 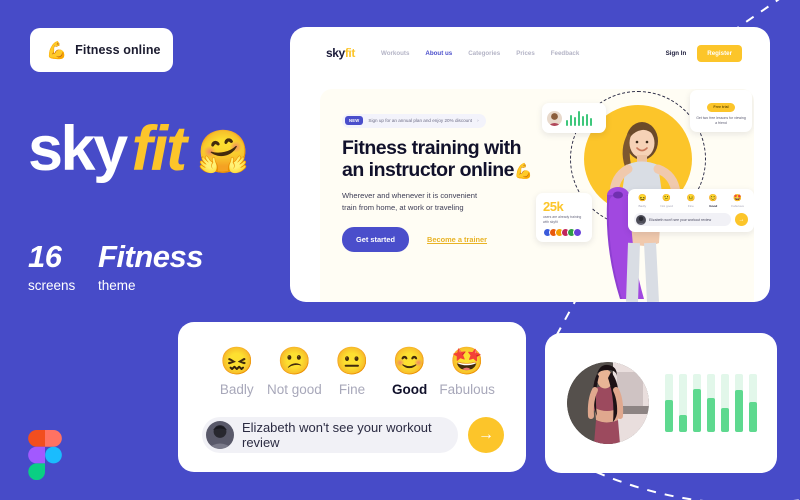 I want to click on mockup-logo-sky: sky, so click(x=335, y=53).